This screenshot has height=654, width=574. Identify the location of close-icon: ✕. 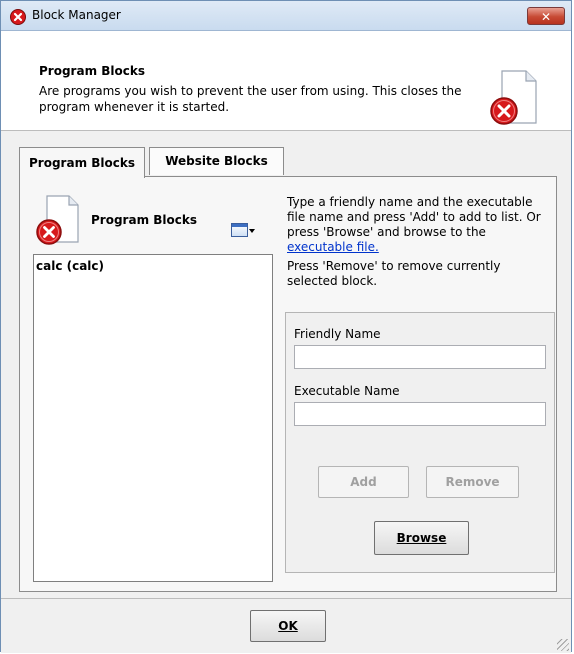
(546, 17).